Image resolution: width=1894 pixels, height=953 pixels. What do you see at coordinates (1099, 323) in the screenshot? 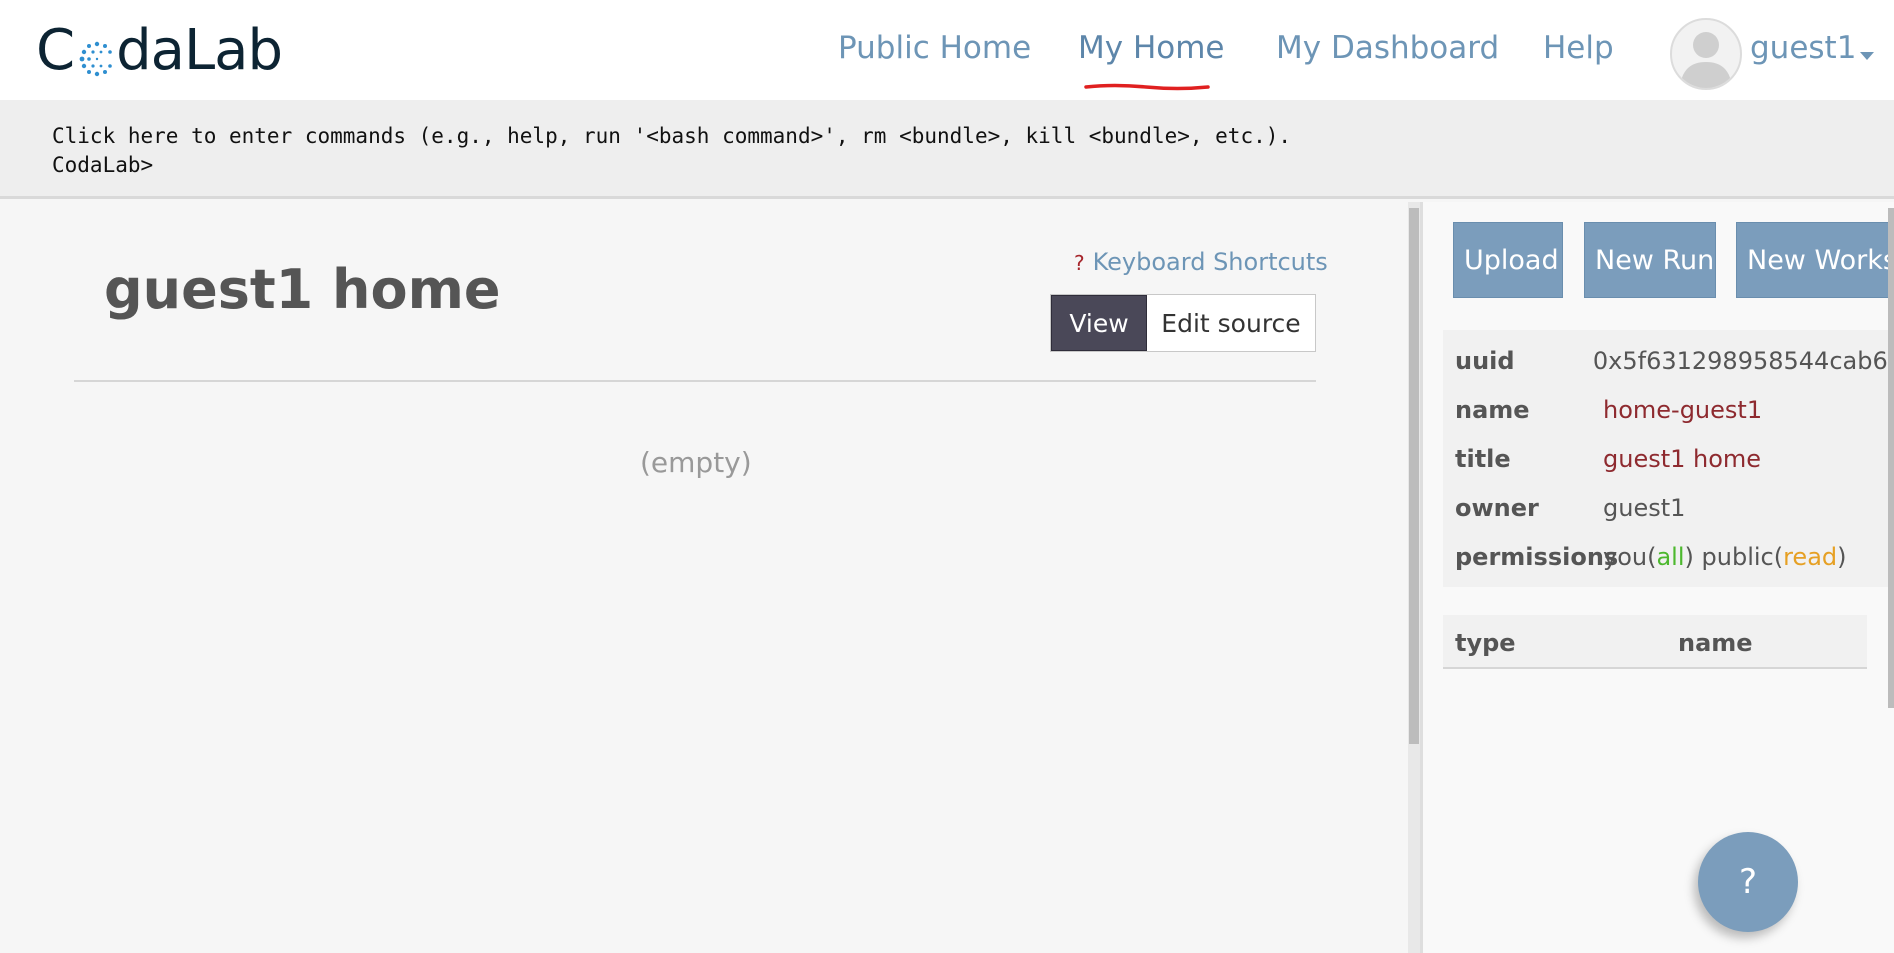
I see `view-button: View` at bounding box center [1099, 323].